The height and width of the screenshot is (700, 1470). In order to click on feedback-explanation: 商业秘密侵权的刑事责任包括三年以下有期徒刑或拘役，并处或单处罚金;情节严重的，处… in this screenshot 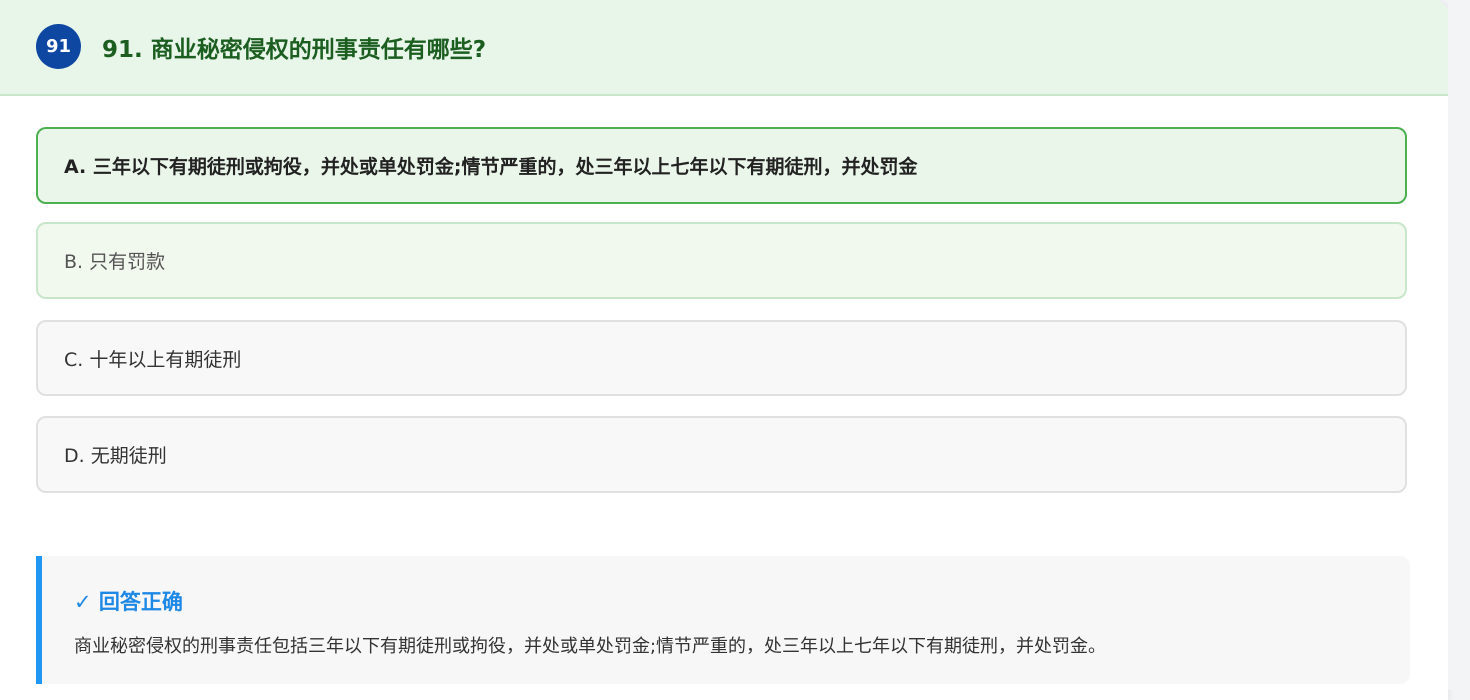, I will do `click(590, 646)`.